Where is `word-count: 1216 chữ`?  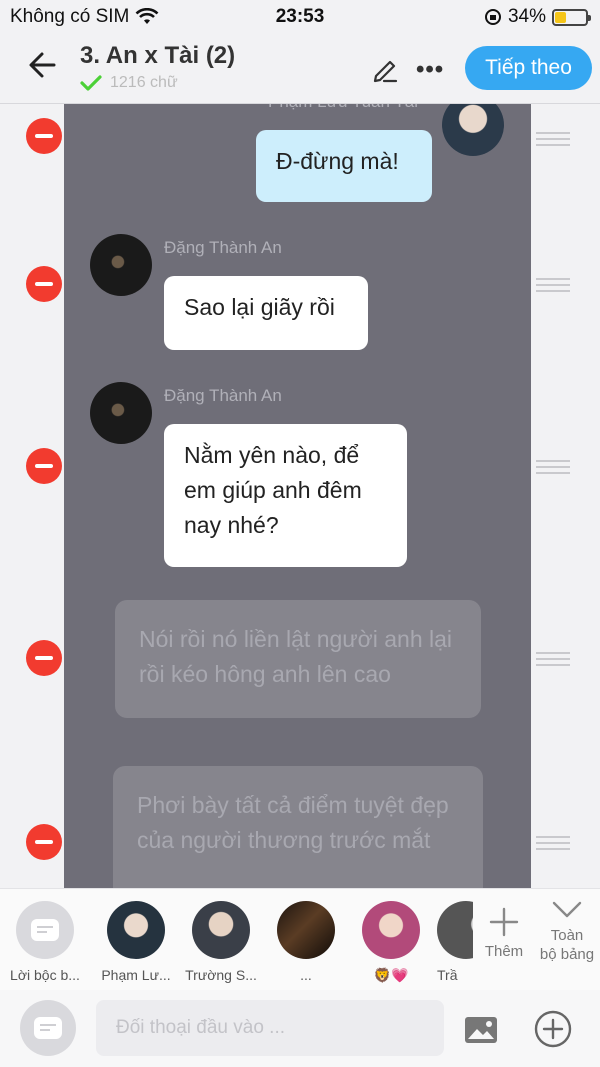
word-count: 1216 chữ is located at coordinates (144, 82).